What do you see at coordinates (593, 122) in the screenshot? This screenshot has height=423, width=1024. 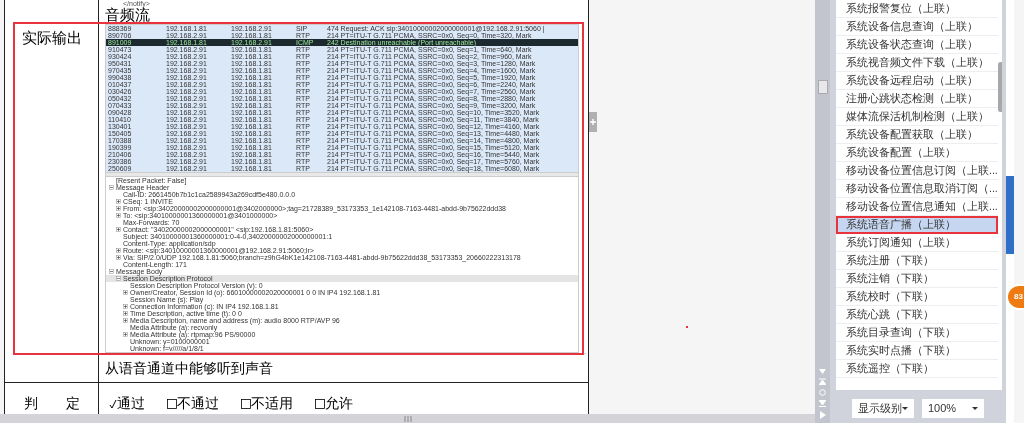 I see `panel-toggle` at bounding box center [593, 122].